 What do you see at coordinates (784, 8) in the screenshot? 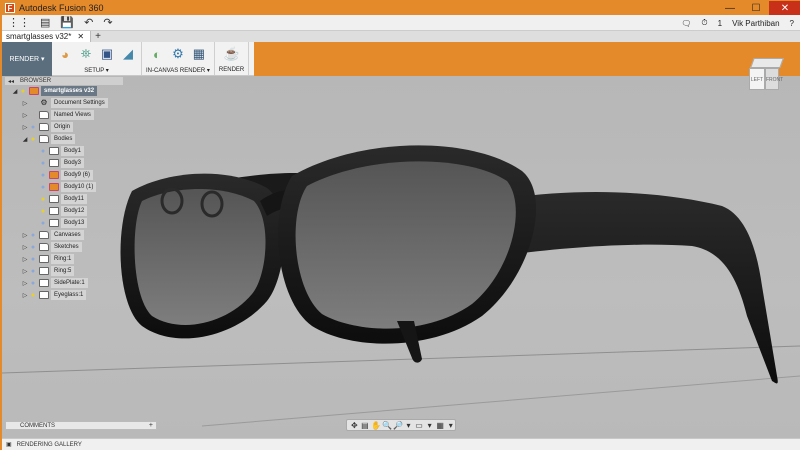
I see `close-button: ✕` at bounding box center [784, 8].